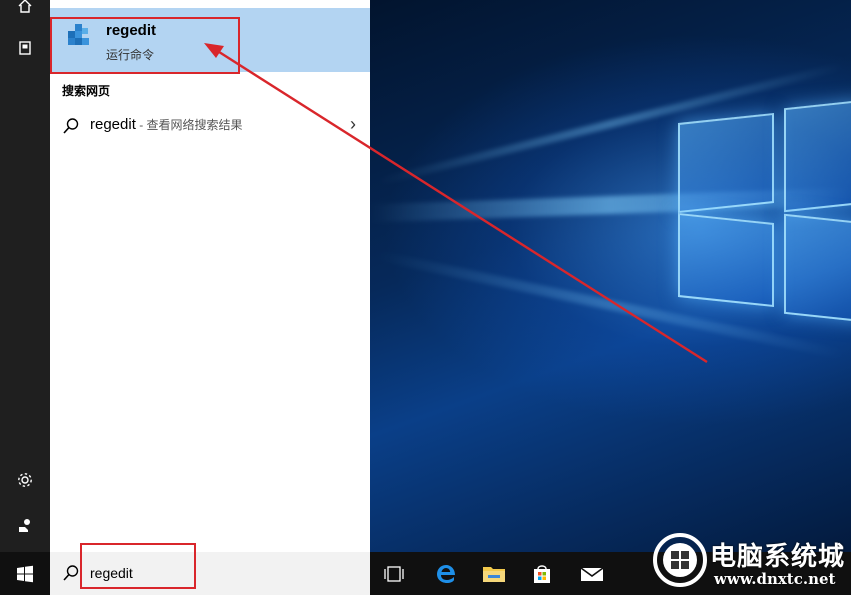 The height and width of the screenshot is (595, 851). I want to click on watermark: 电脑系统城 www.dnxtc.net, so click(750, 562).